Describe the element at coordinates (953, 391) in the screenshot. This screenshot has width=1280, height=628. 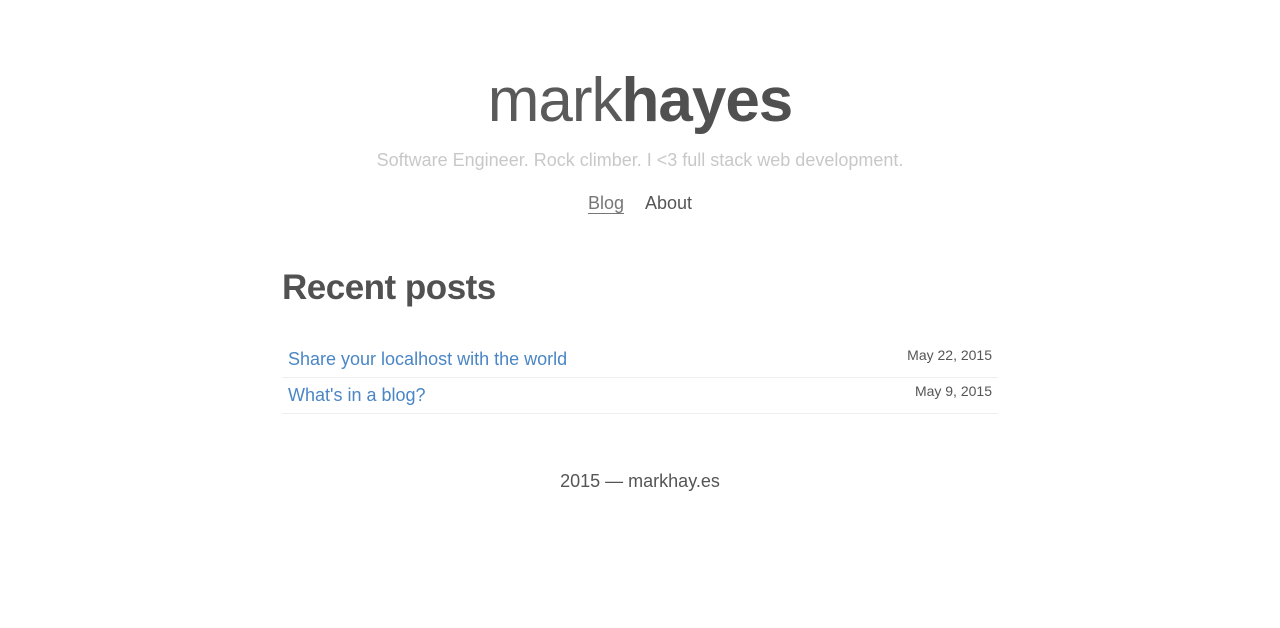
I see `post-date: May 9, 2015` at that location.